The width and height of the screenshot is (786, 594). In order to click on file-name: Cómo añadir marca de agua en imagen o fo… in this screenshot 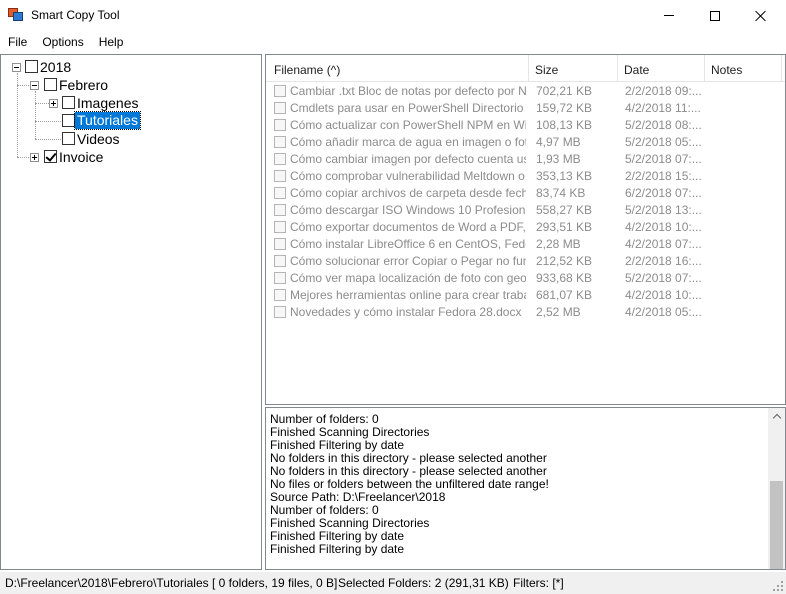, I will do `click(408, 142)`.